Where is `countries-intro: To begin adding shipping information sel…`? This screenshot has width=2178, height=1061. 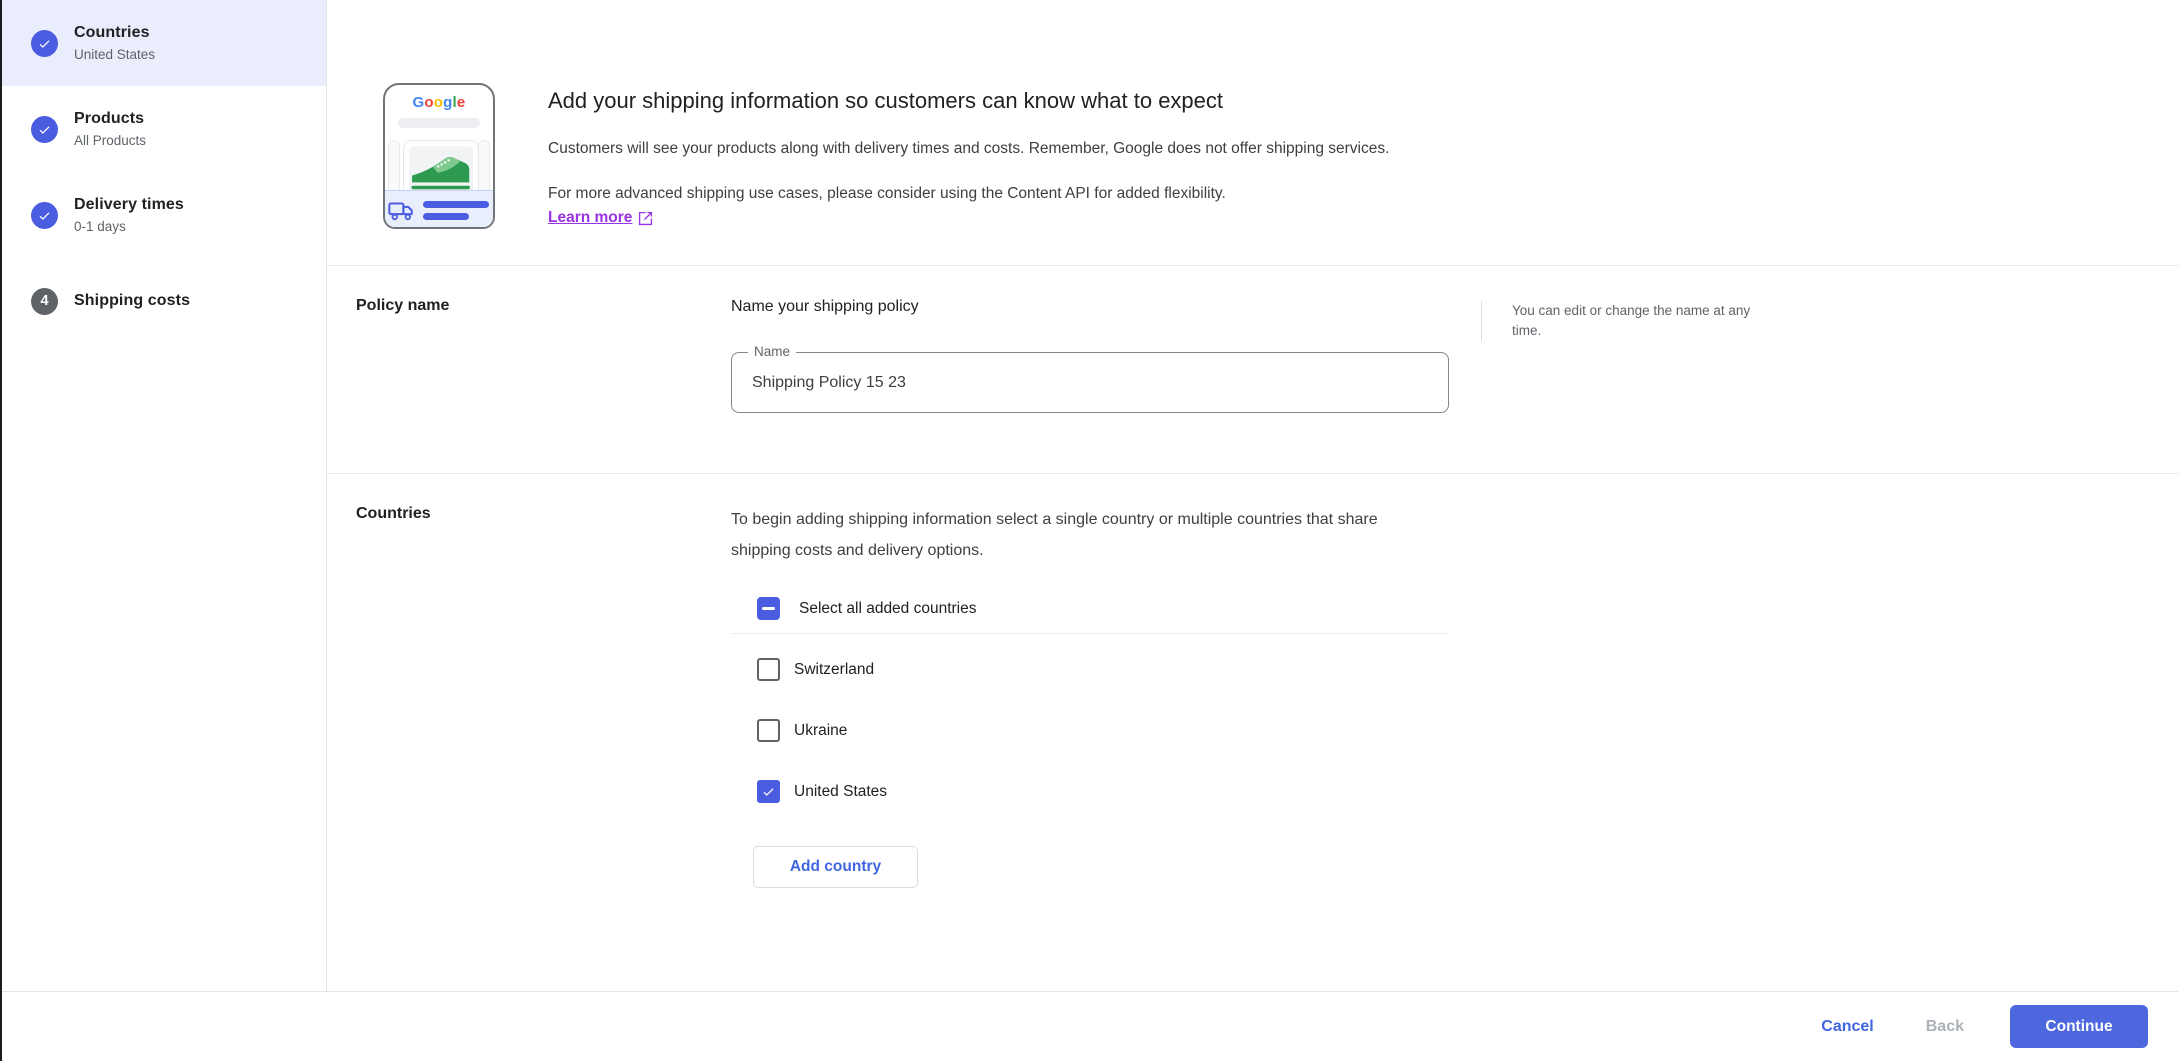
countries-intro: To begin adding shipping information sel… is located at coordinates (1054, 535).